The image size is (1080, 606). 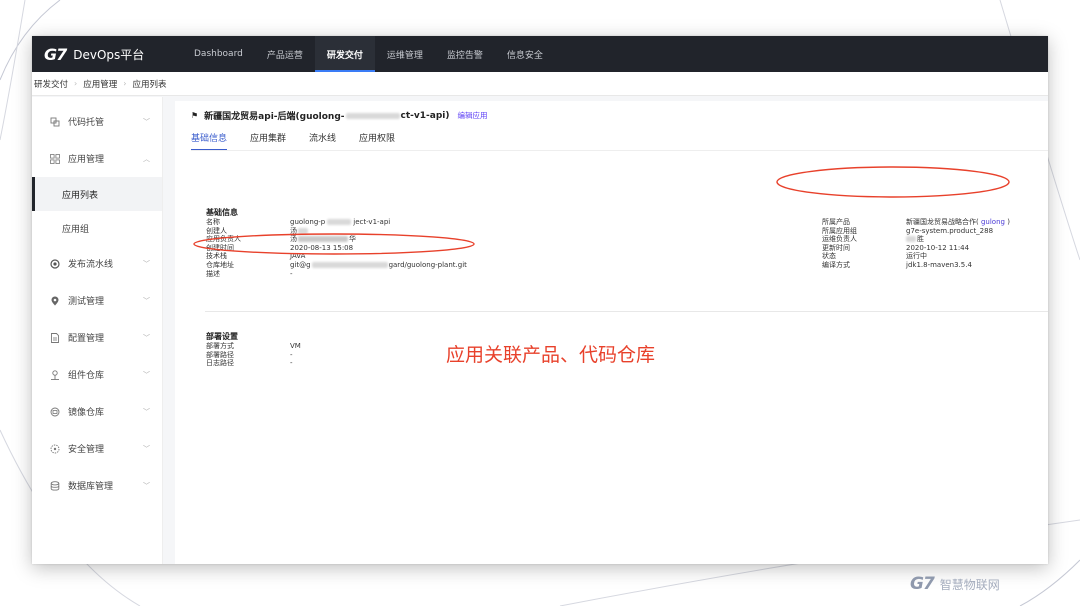 What do you see at coordinates (274, 117) in the screenshot?
I see `app-title-text: 新疆国龙贸易api-后端(guolong-` at bounding box center [274, 117].